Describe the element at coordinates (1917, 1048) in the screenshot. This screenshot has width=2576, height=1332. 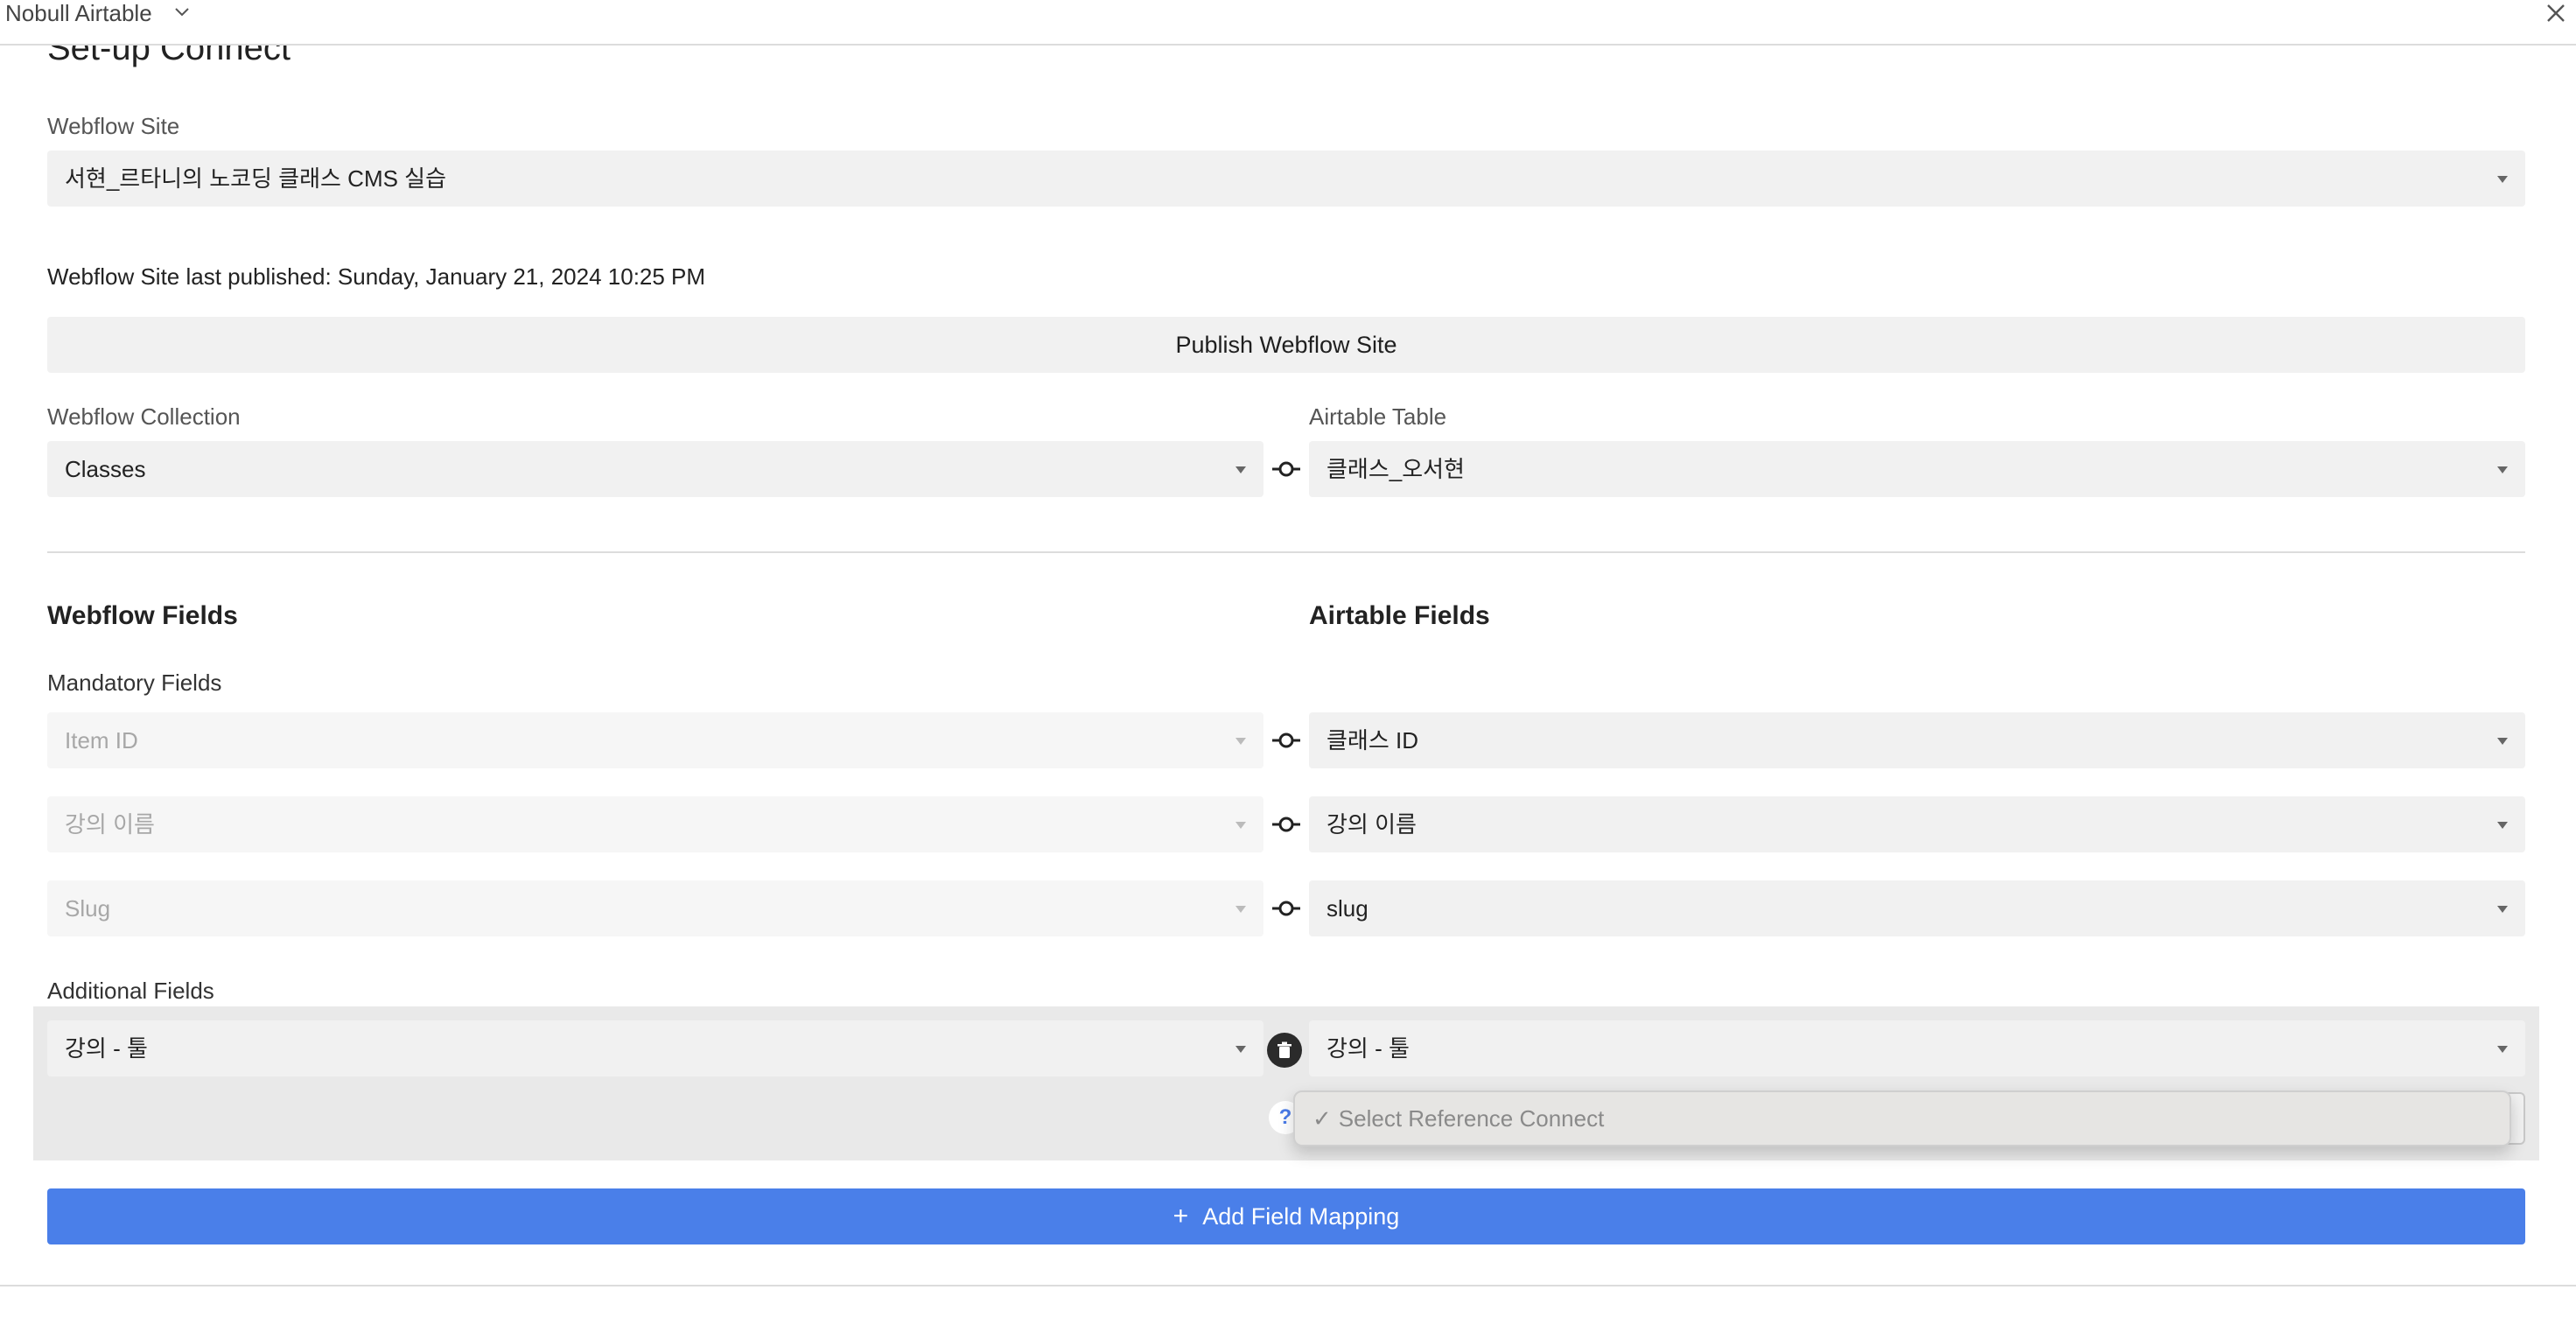
I see `additional-airtable-field-select: 강의 - 툴` at that location.